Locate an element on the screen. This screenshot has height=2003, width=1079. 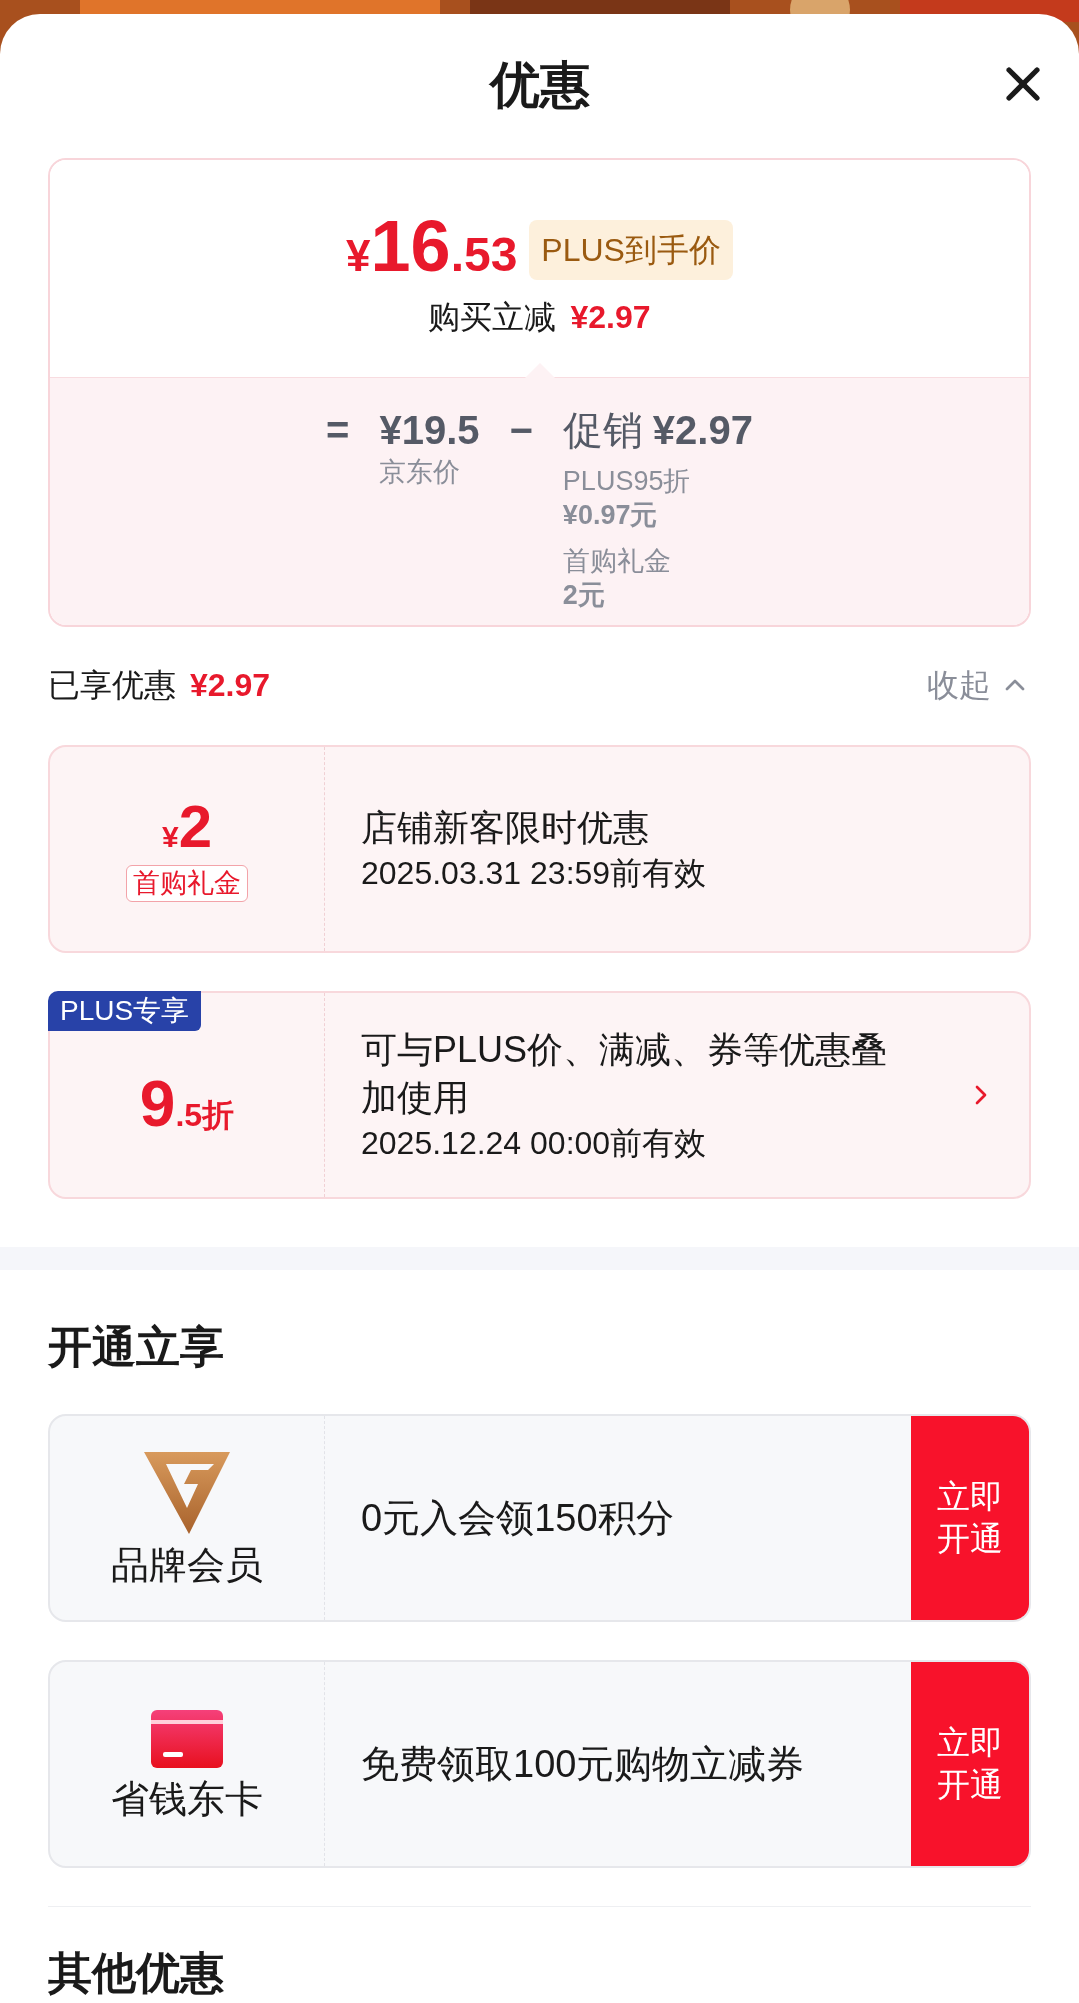
reduction-label: 购买立减 is located at coordinates (492, 317).